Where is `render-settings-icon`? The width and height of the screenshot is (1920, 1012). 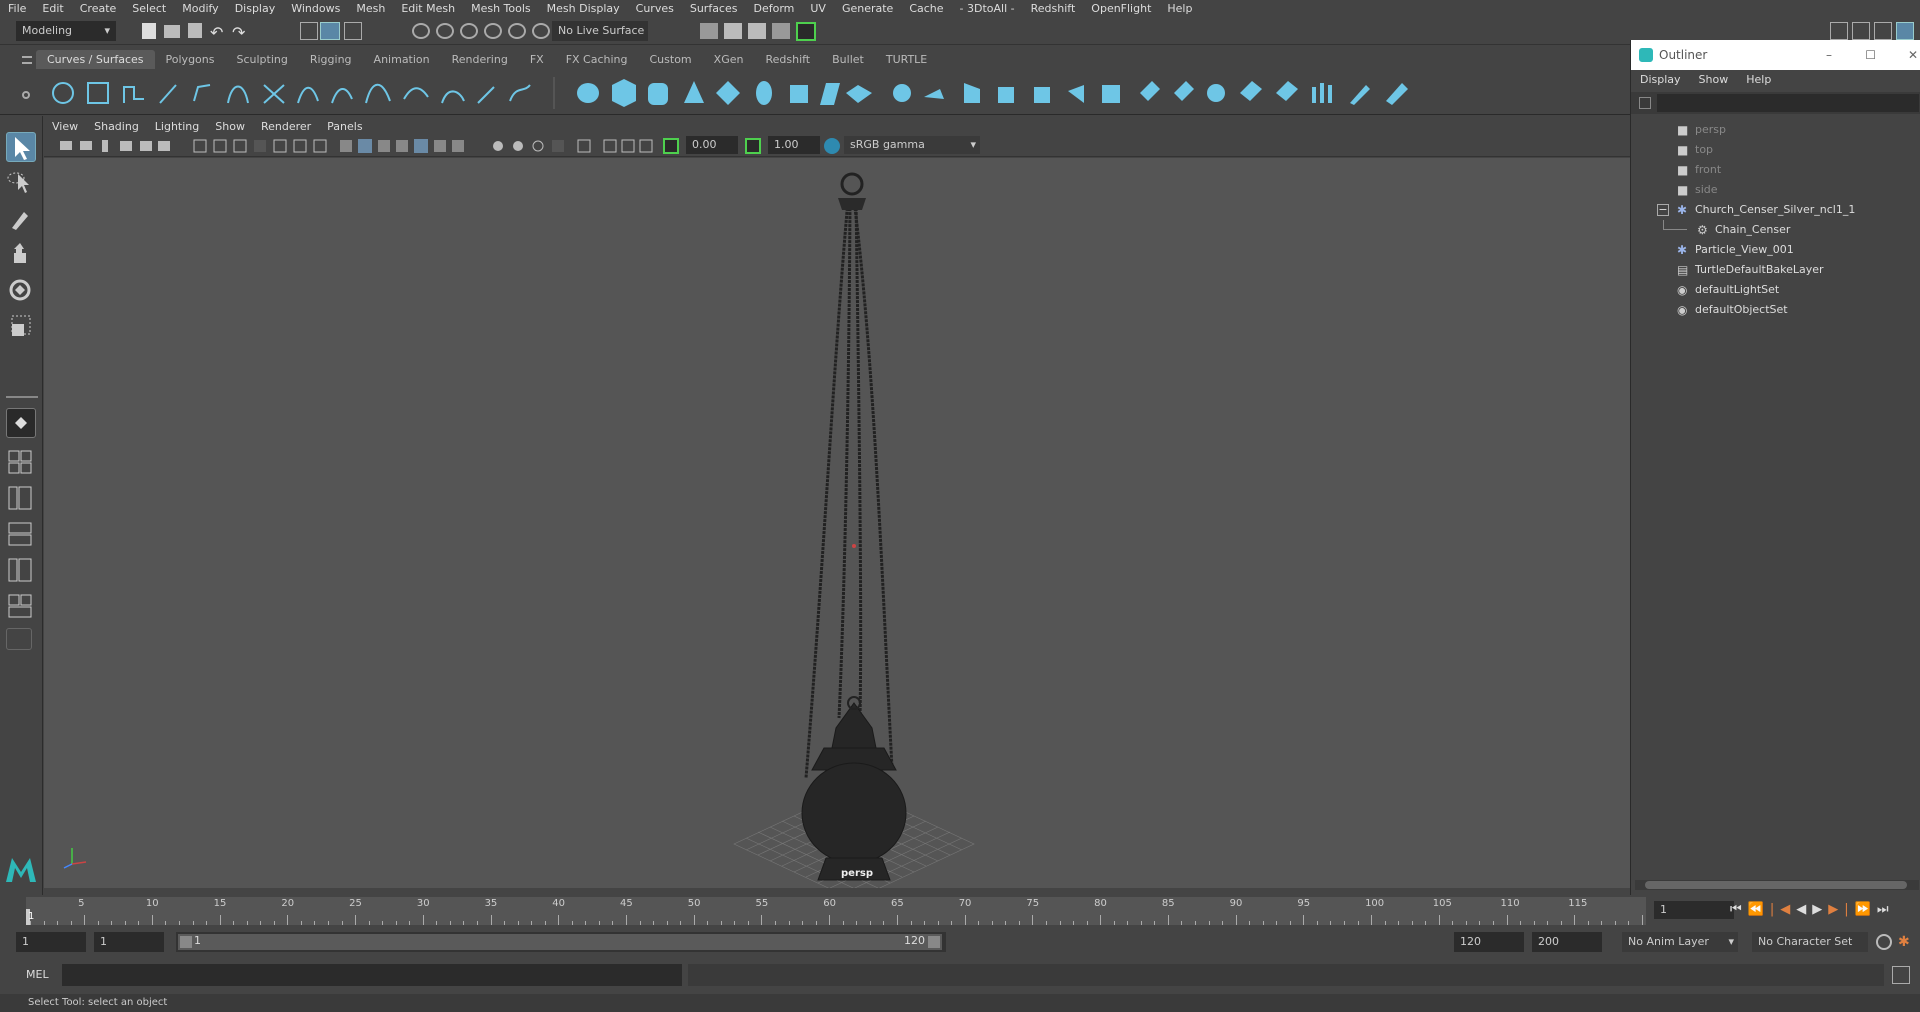 render-settings-icon is located at coordinates (757, 31).